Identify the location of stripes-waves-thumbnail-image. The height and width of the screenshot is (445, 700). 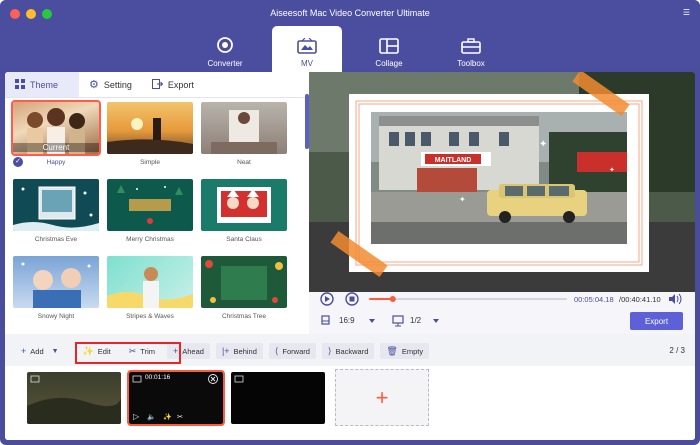
(150, 287).